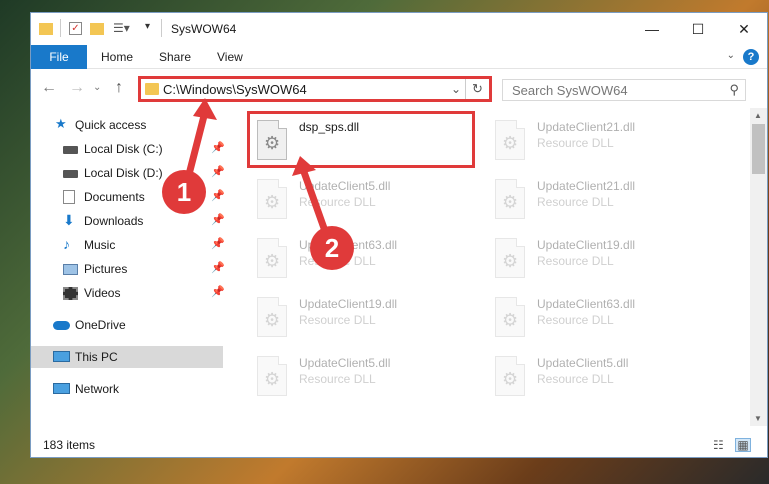 The width and height of the screenshot is (769, 484). What do you see at coordinates (257, 173) in the screenshot?
I see `annotation-arrows` at bounding box center [257, 173].